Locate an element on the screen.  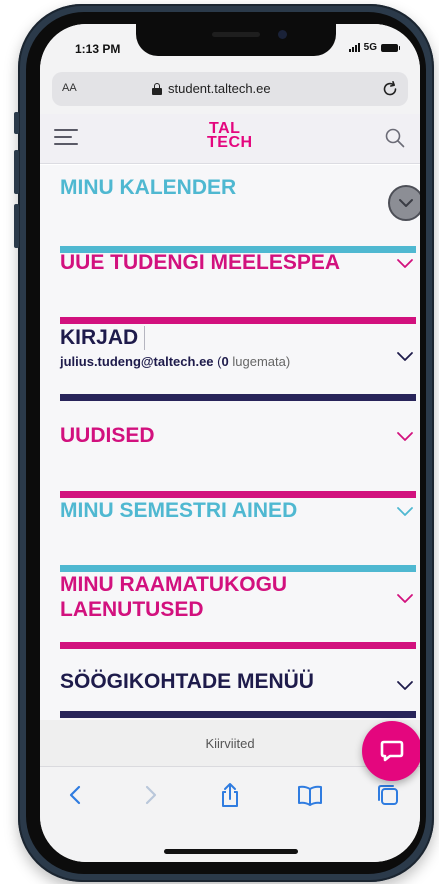
network-label: 5G is located at coordinates (370, 47).